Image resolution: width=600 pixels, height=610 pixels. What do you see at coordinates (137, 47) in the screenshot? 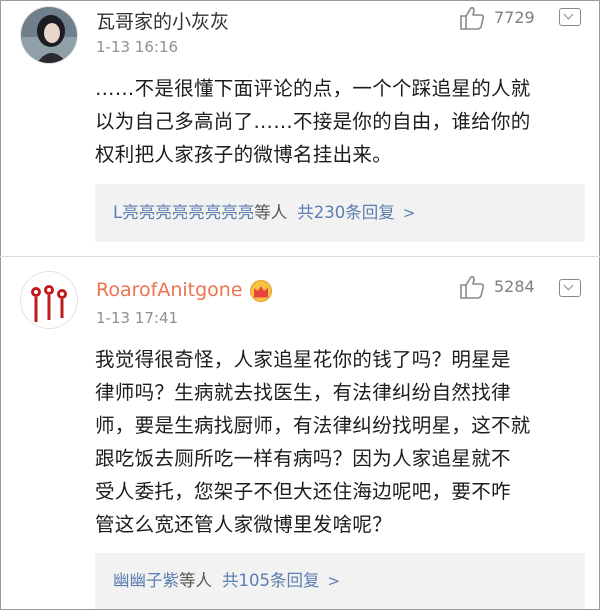
I see `timestamp: 1-13 16:16` at bounding box center [137, 47].